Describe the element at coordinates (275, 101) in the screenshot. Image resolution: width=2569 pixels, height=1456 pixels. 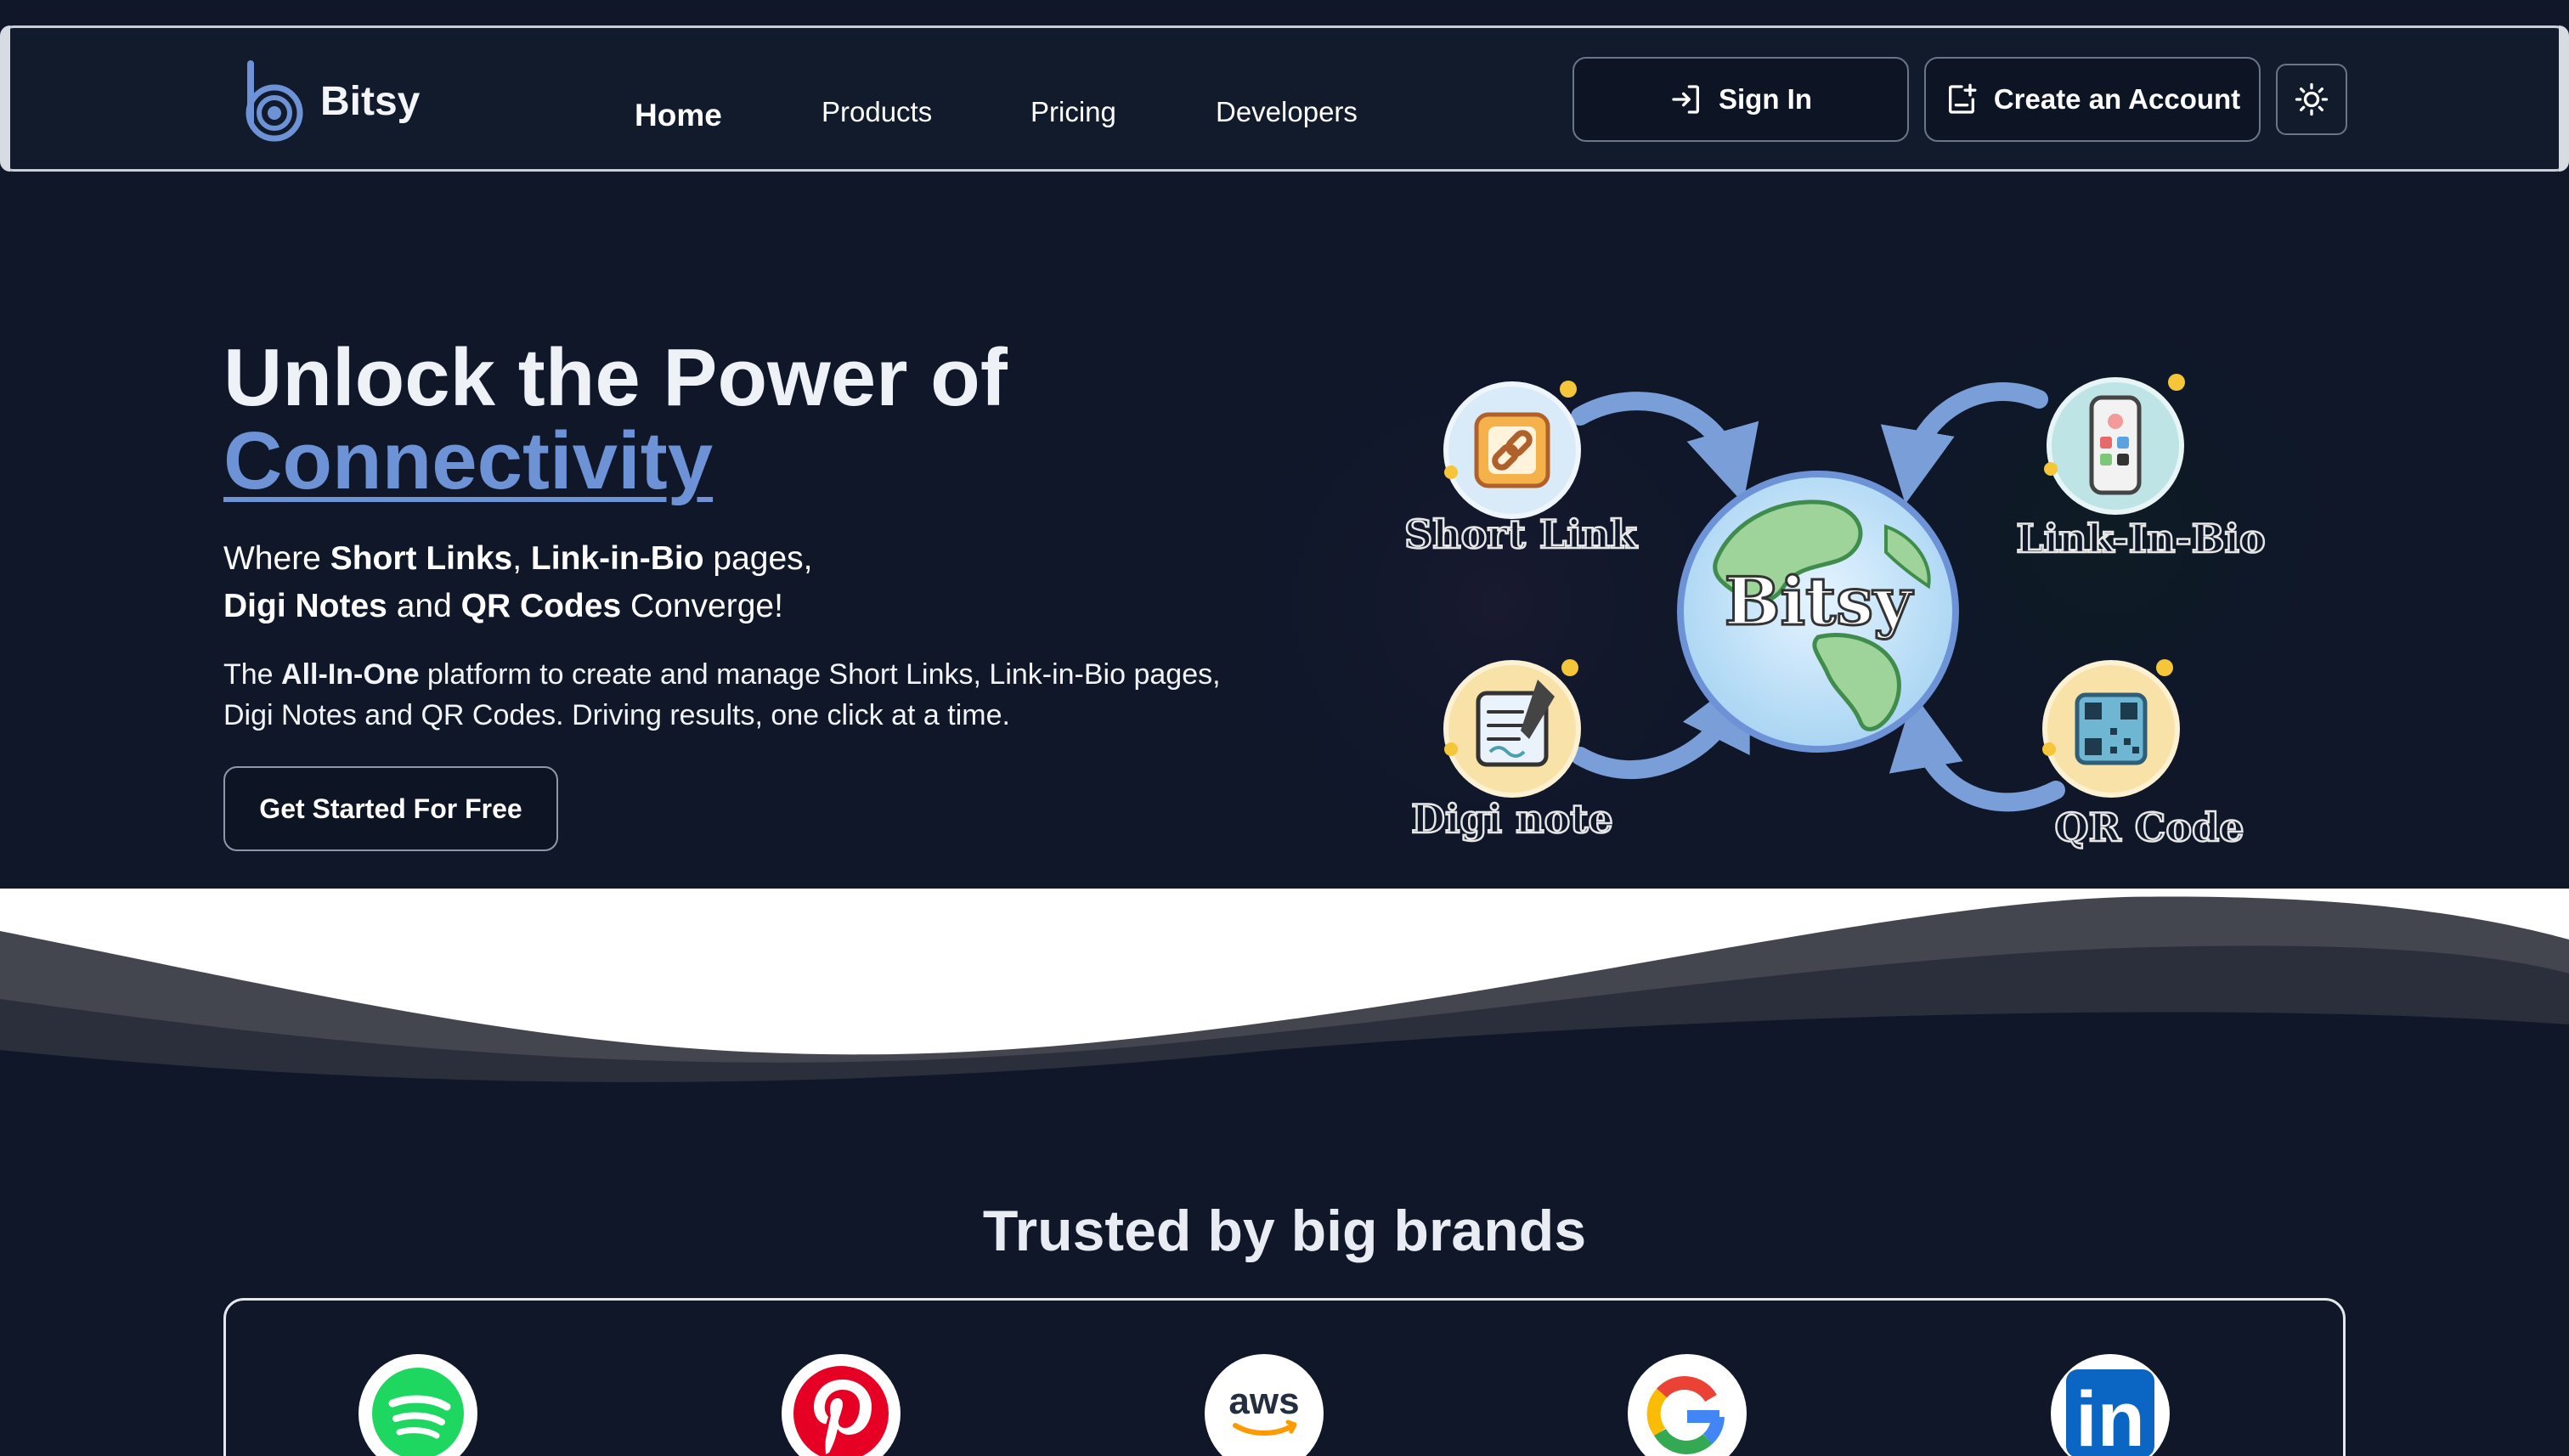
I see `bitsy-logo-icon` at that location.